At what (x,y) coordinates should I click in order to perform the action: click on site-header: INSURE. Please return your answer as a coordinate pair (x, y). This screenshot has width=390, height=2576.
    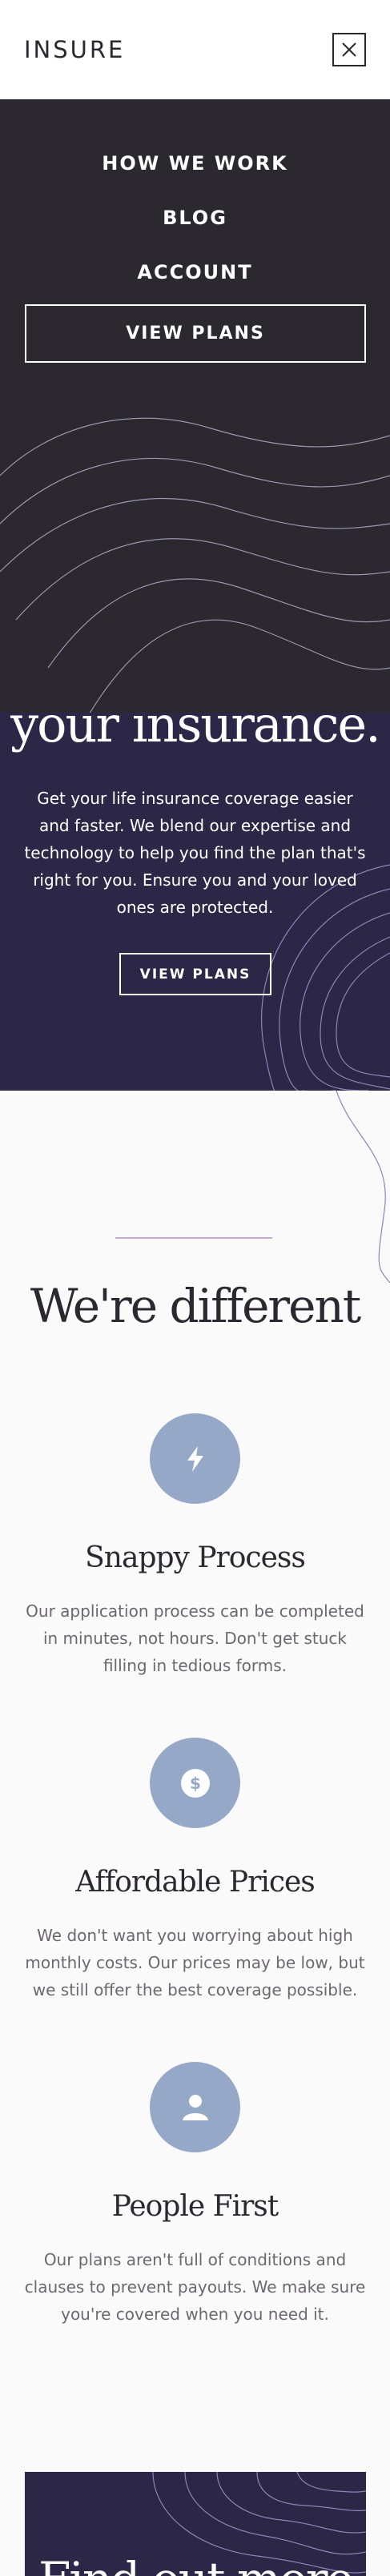
    Looking at the image, I should click on (195, 49).